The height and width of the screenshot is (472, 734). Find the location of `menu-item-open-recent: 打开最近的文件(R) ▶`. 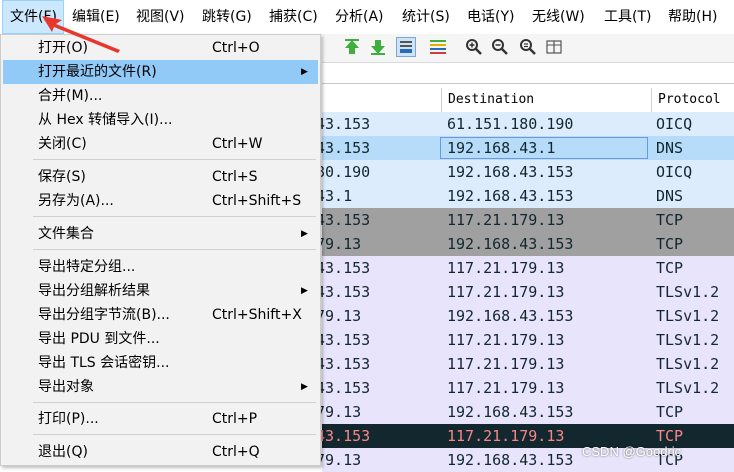

menu-item-open-recent: 打开最近的文件(R) ▶ is located at coordinates (160, 72).